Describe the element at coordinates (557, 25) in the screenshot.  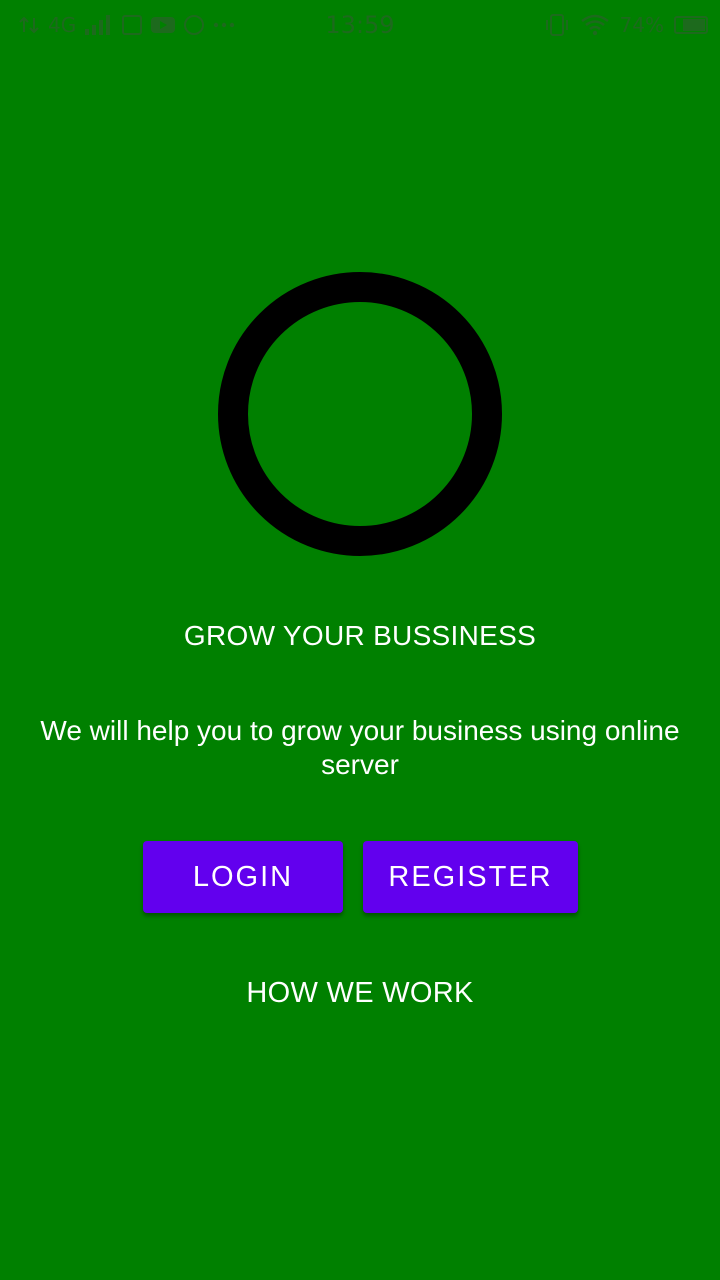
I see `vibrate-icon` at that location.